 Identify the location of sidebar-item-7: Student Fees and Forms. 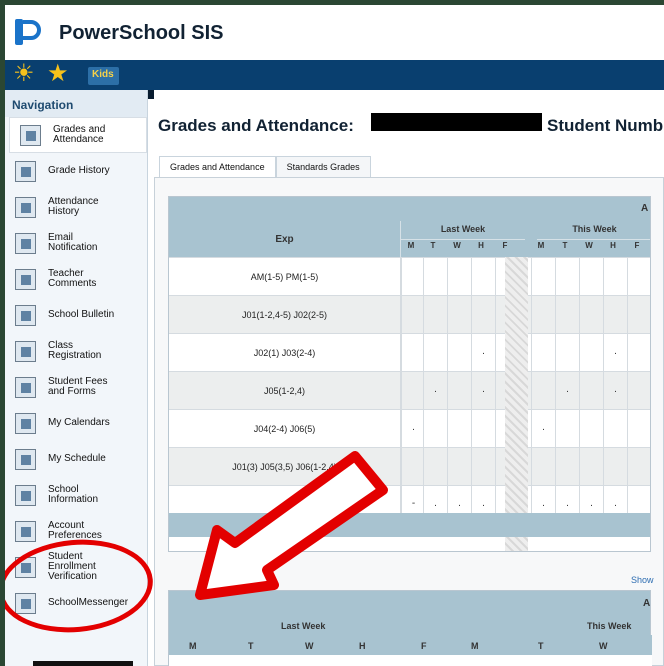
(76, 387).